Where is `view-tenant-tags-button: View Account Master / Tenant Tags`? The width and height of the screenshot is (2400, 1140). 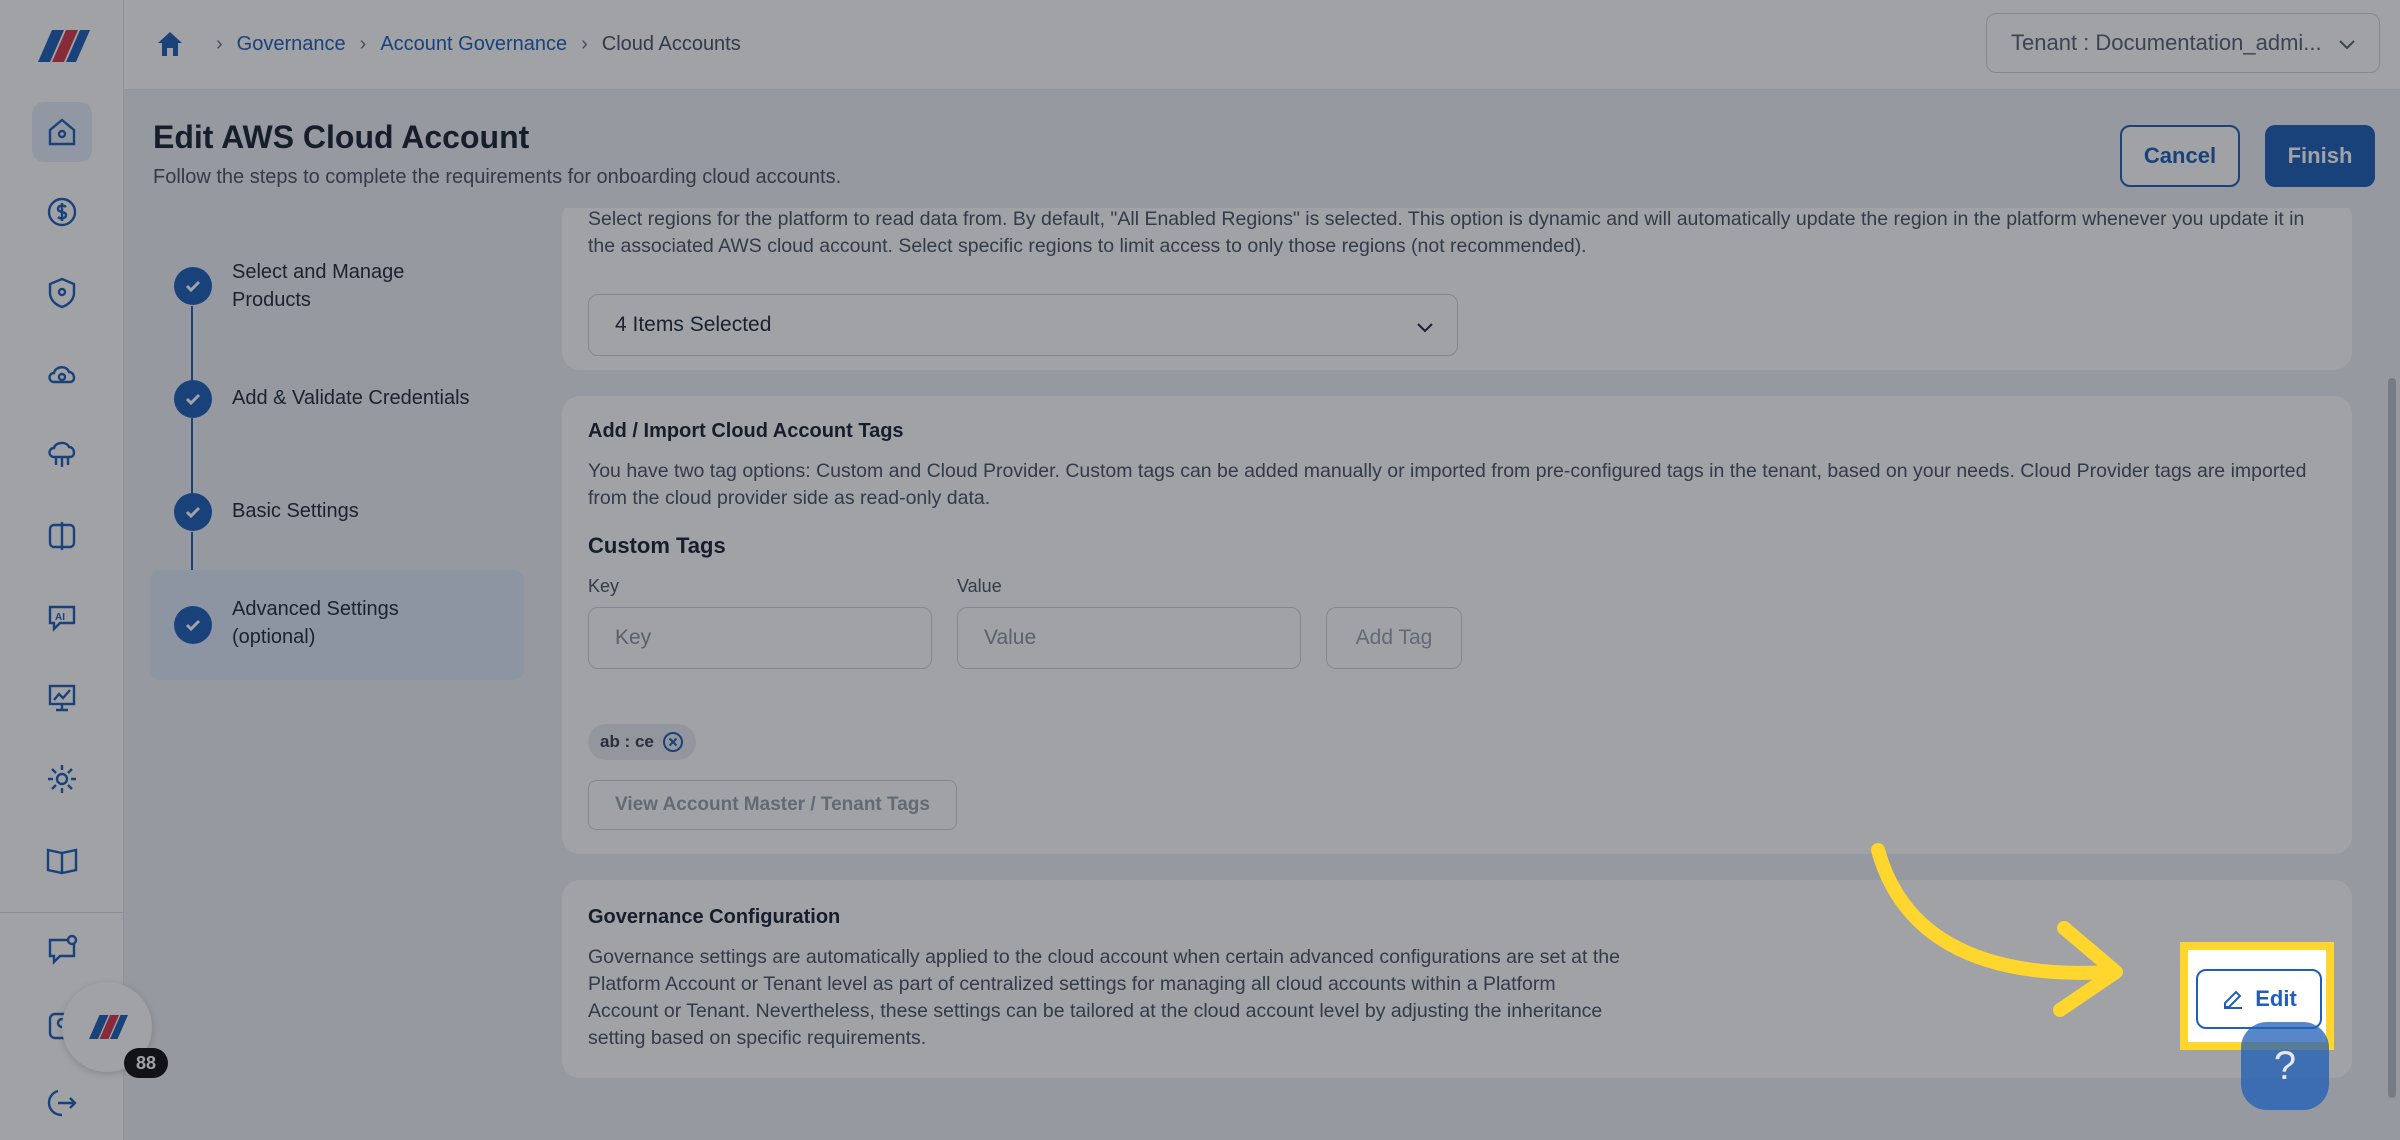
view-tenant-tags-button: View Account Master / Tenant Tags is located at coordinates (772, 805).